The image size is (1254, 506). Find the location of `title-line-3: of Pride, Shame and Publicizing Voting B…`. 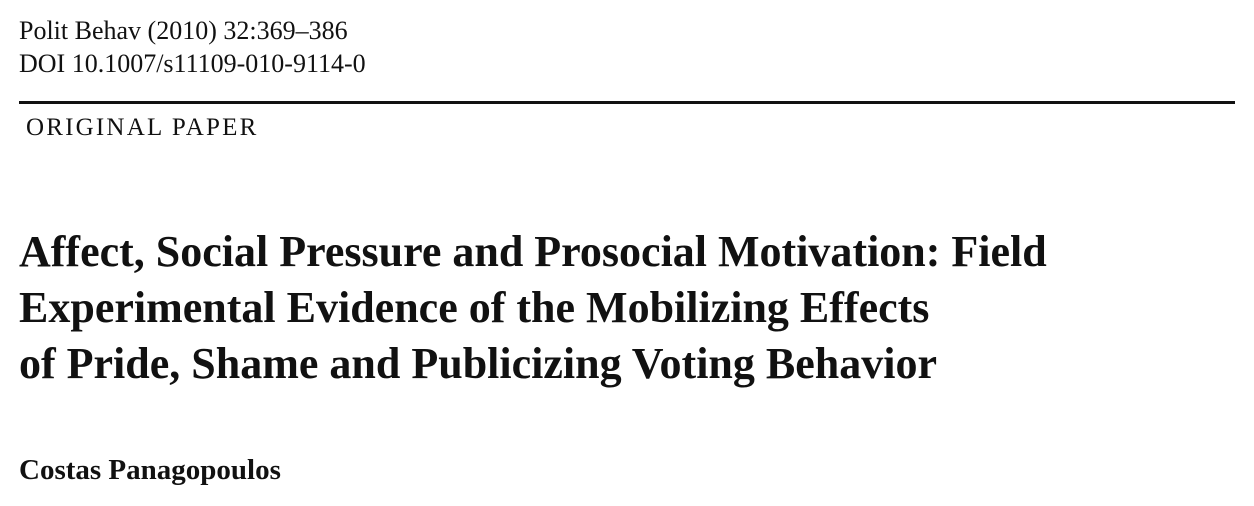

title-line-3: of Pride, Shame and Publicizing Voting B… is located at coordinates (478, 363).